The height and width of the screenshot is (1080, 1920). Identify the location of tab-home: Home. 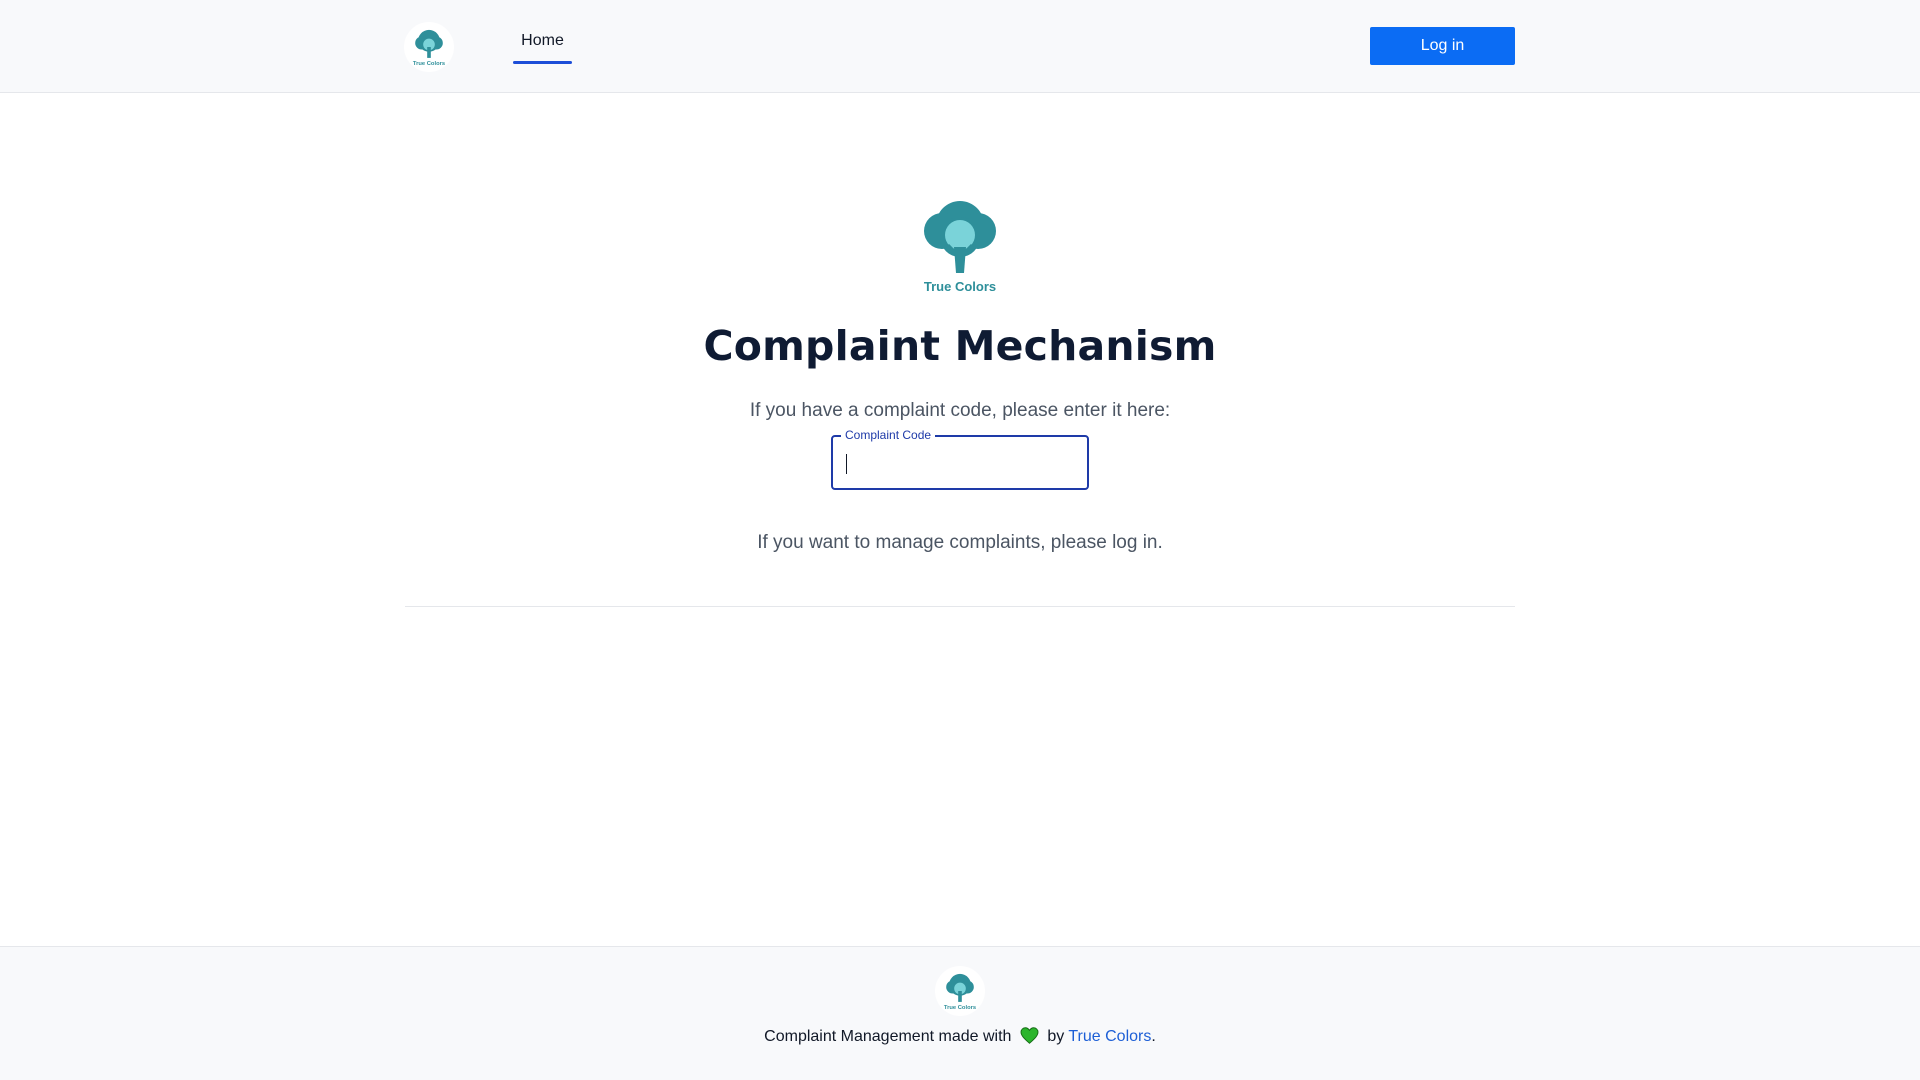
(542, 44).